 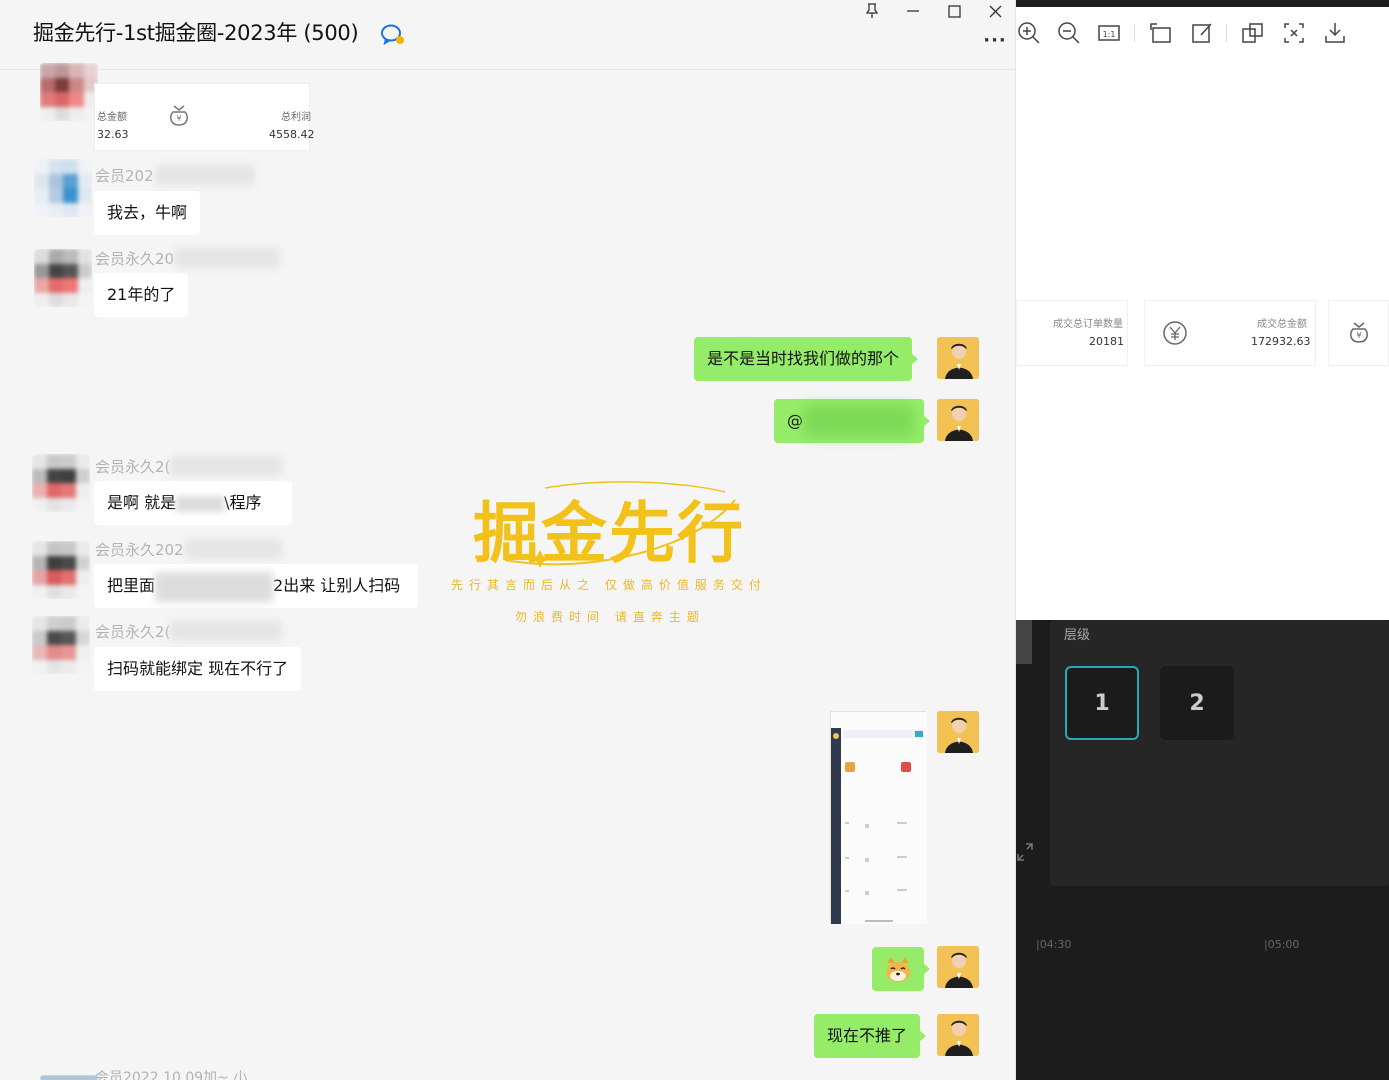 What do you see at coordinates (1202, 3) in the screenshot?
I see `viewer-top-strip` at bounding box center [1202, 3].